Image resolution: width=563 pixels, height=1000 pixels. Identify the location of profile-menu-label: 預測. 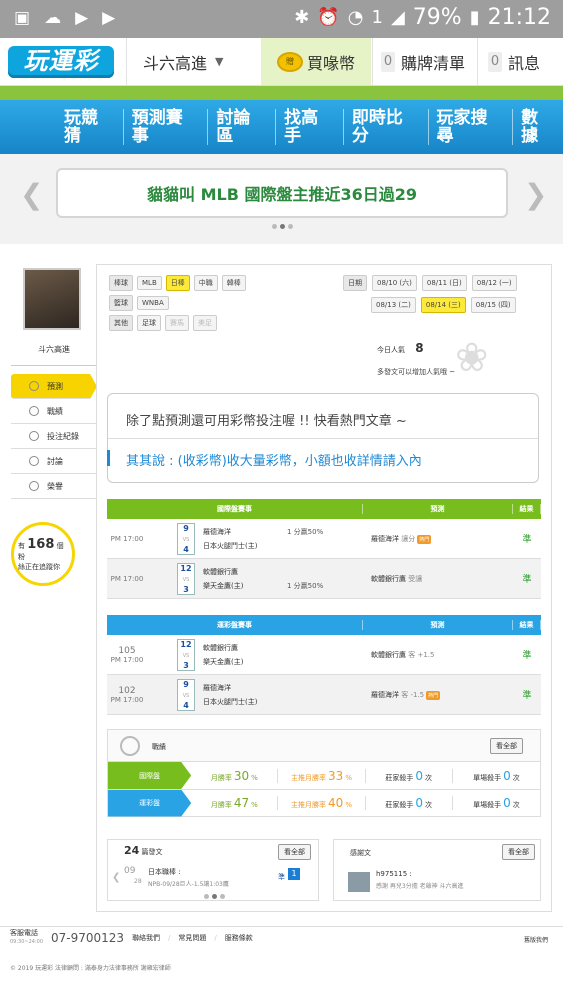
(55, 386).